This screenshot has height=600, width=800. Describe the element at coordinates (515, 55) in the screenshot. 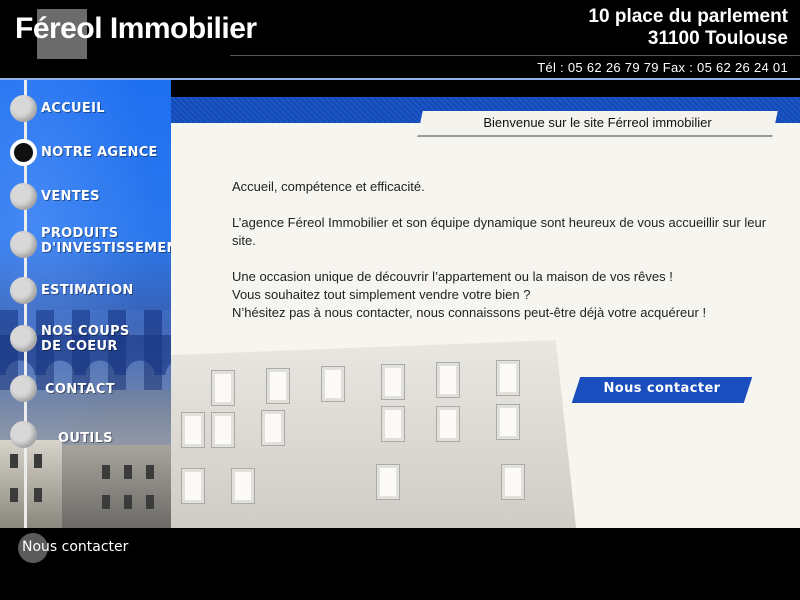

I see `header-divider` at that location.